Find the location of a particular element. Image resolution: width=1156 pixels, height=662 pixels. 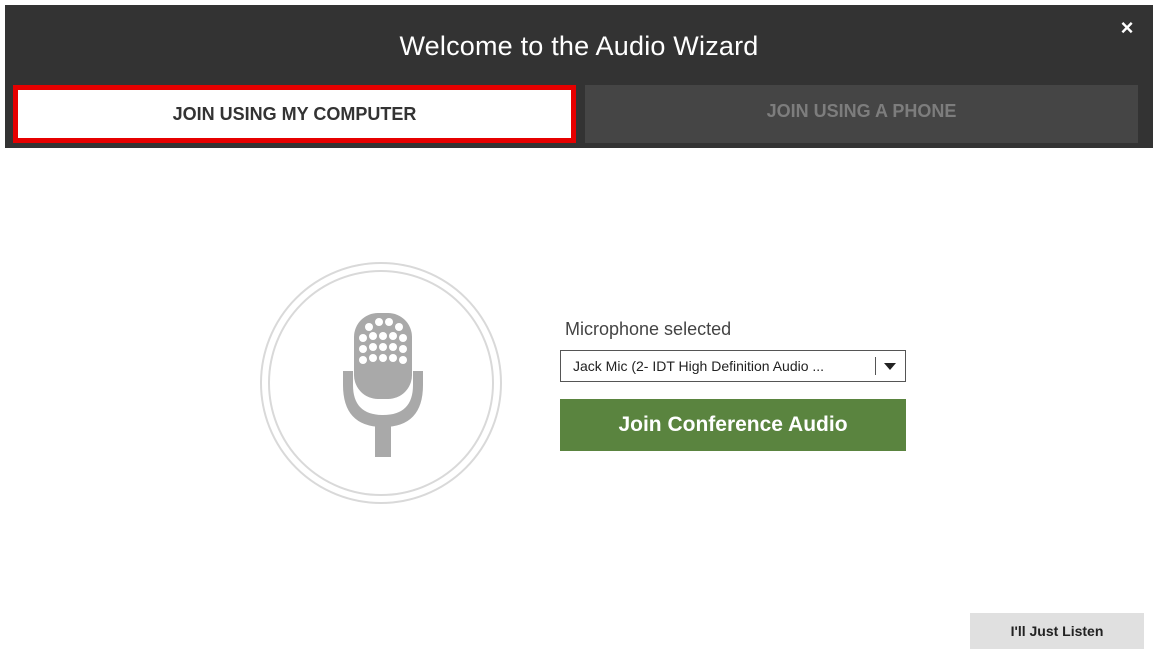

close-button: × is located at coordinates (1127, 27).